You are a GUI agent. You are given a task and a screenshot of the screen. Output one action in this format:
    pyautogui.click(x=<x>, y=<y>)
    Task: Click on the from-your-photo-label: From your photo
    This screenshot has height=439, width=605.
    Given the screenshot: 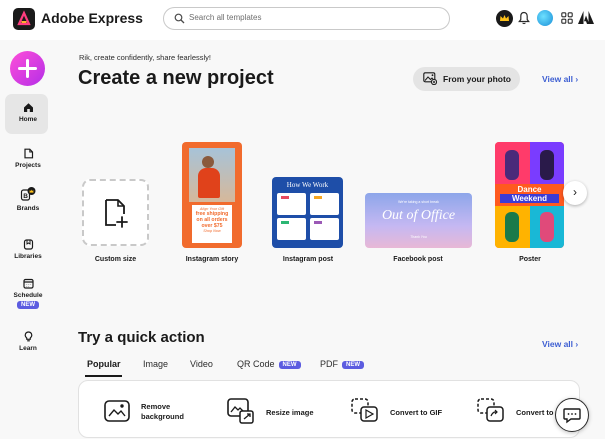 What is the action you would take?
    pyautogui.click(x=477, y=79)
    